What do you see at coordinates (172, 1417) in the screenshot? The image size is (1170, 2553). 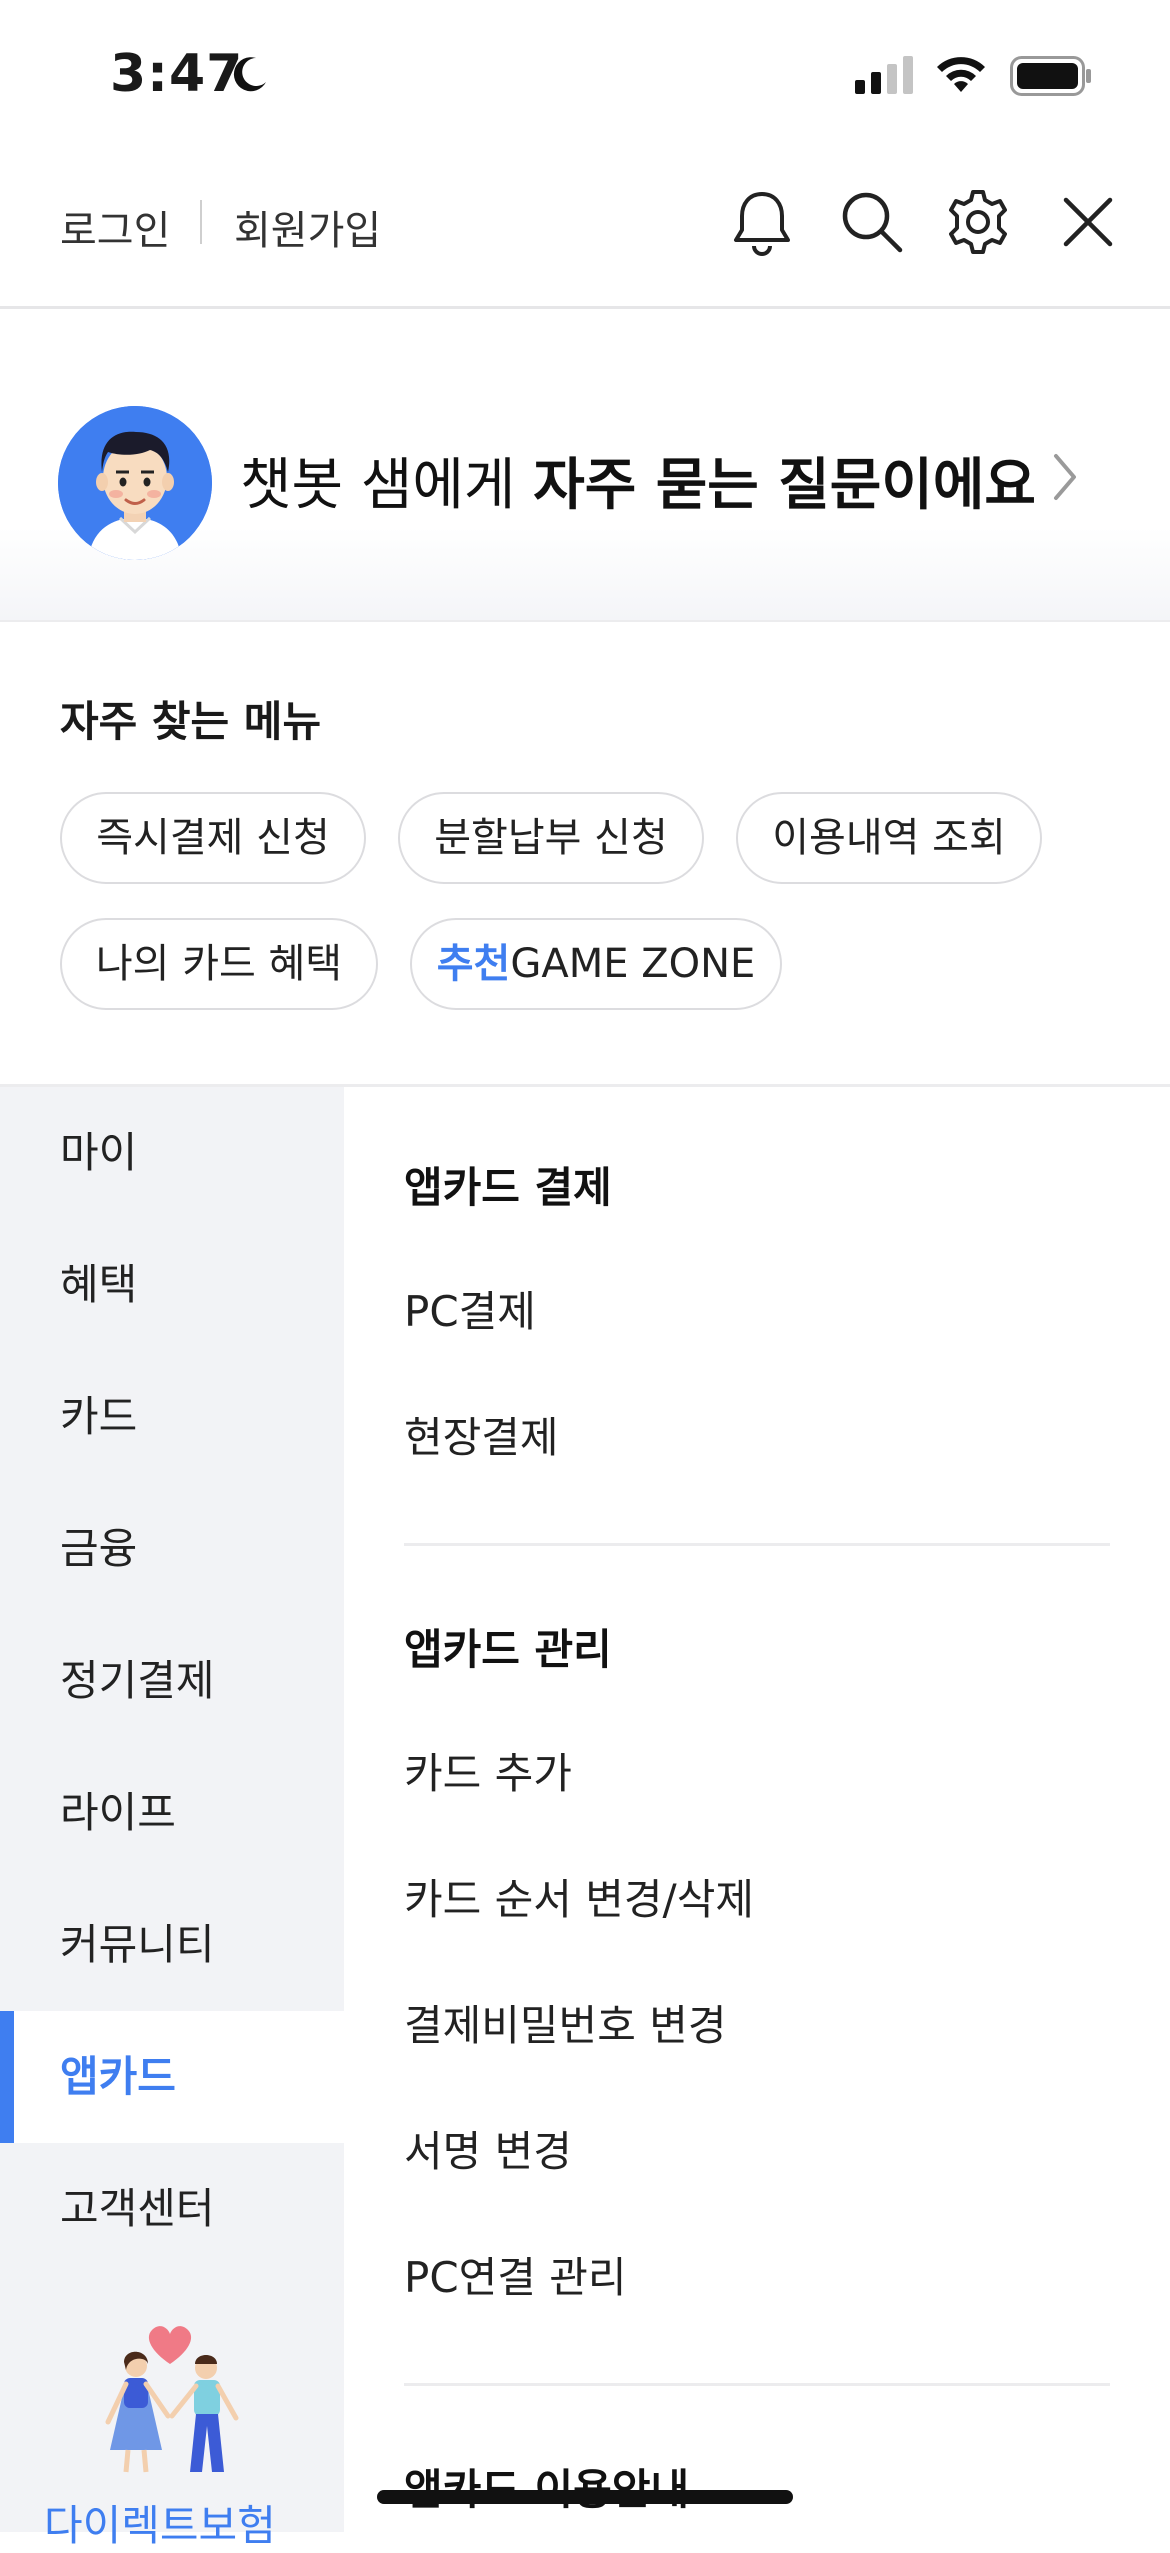 I see `nav-item-card: 카드` at bounding box center [172, 1417].